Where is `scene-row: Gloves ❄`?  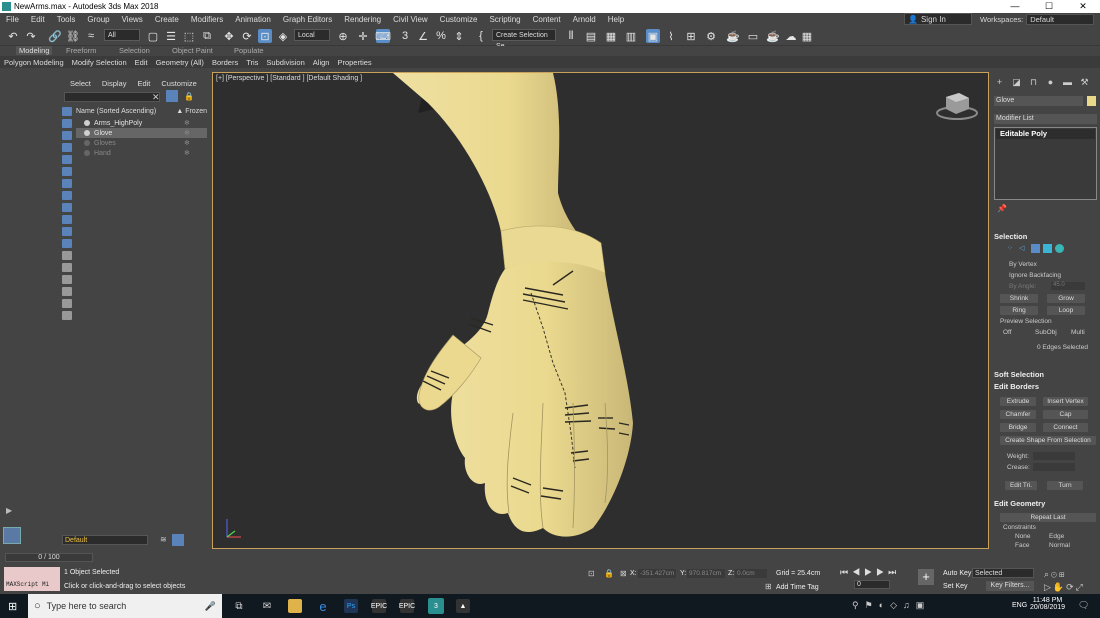
scene-row: Gloves ❄ is located at coordinates (141, 143).